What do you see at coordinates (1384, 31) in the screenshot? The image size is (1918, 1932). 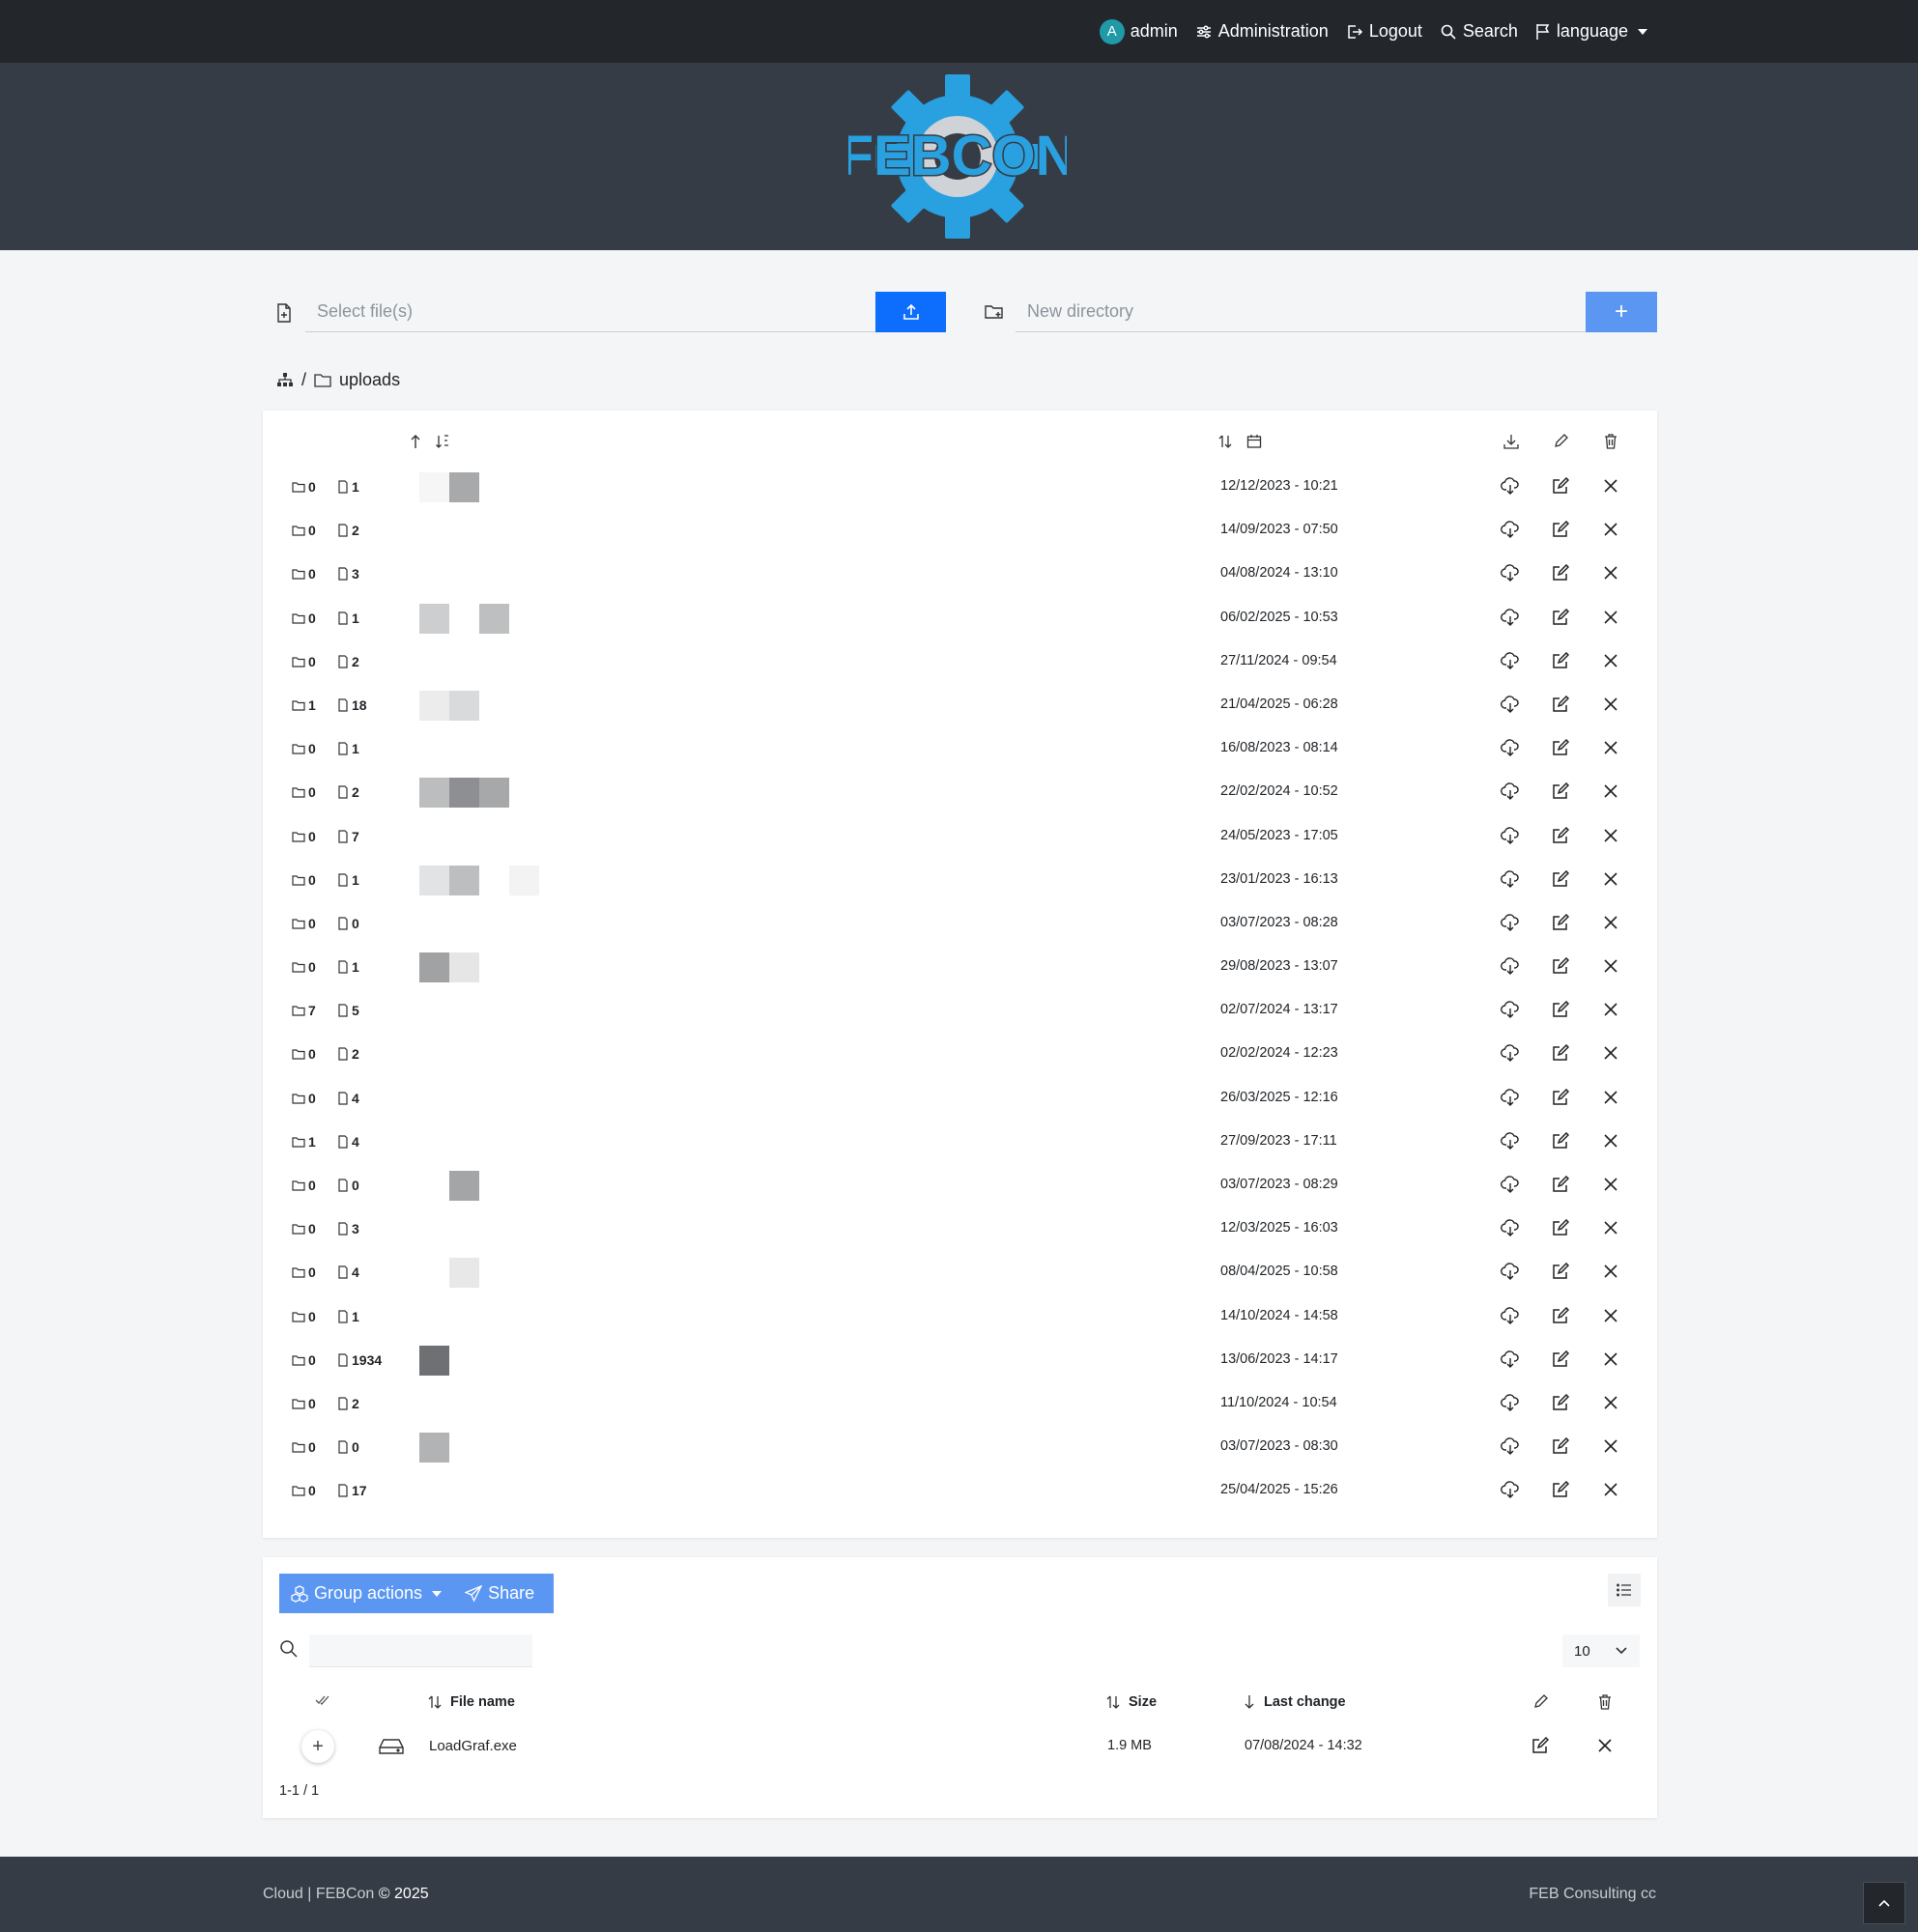 I see `logout-link: Logout` at bounding box center [1384, 31].